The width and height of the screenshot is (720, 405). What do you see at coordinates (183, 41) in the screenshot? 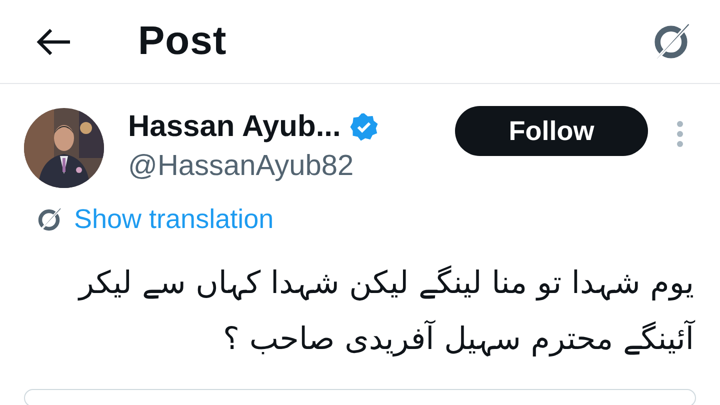
I see `page-title: Post` at bounding box center [183, 41].